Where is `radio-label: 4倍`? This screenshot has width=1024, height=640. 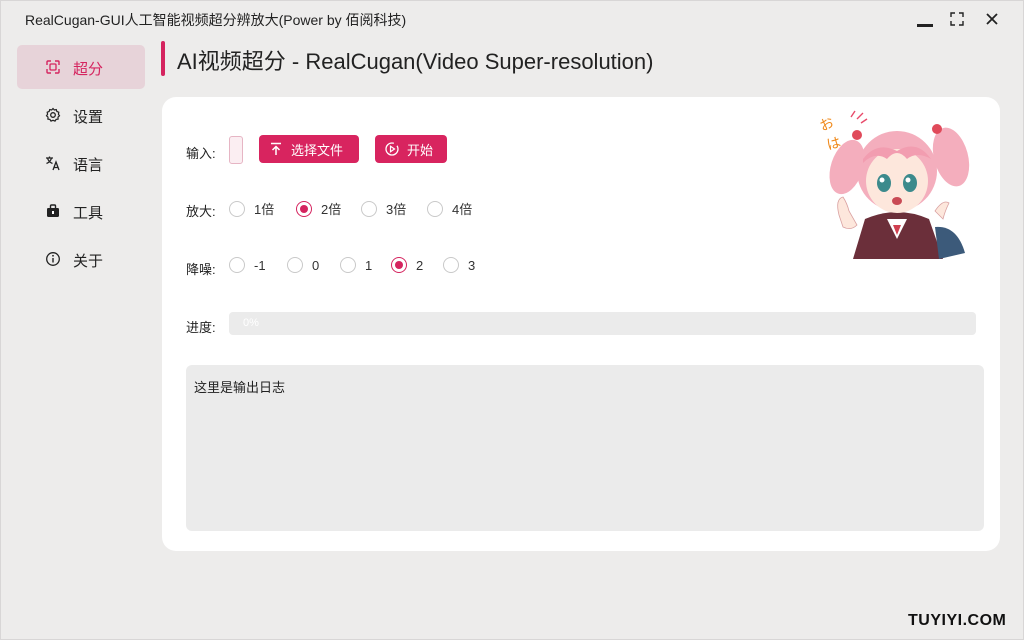
radio-label: 4倍 is located at coordinates (462, 209).